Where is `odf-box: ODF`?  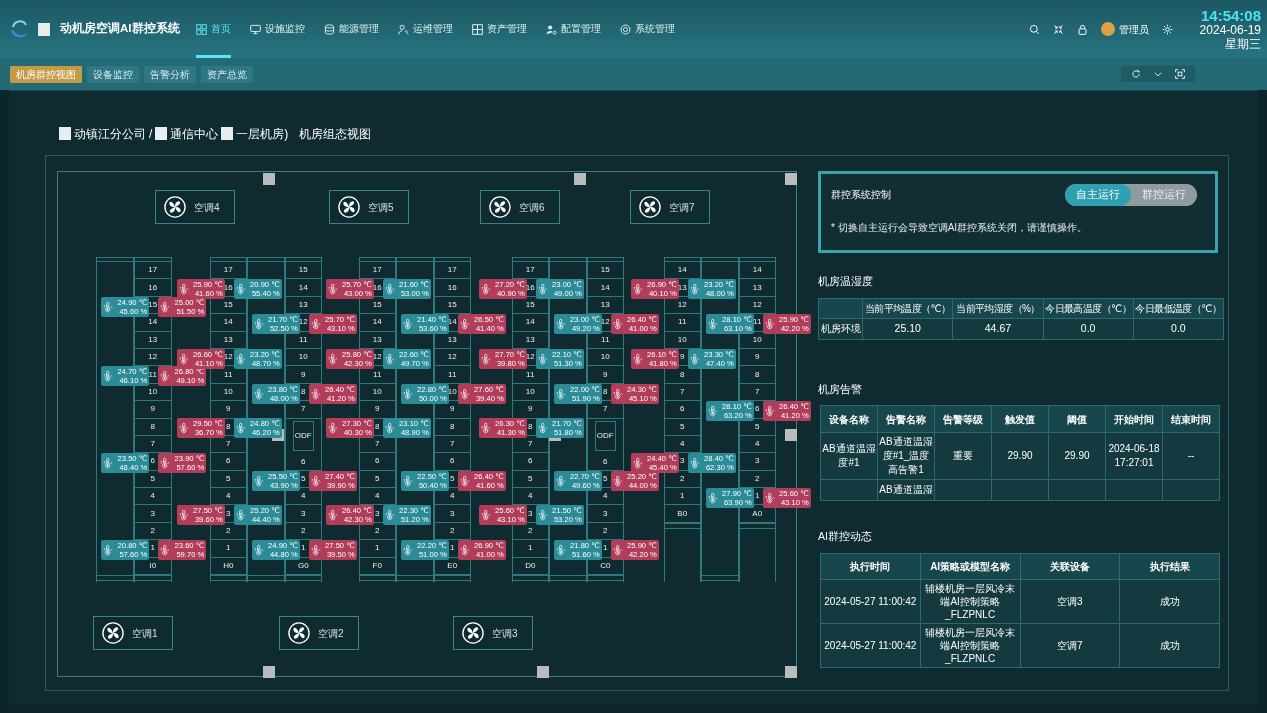 odf-box: ODF is located at coordinates (303, 435).